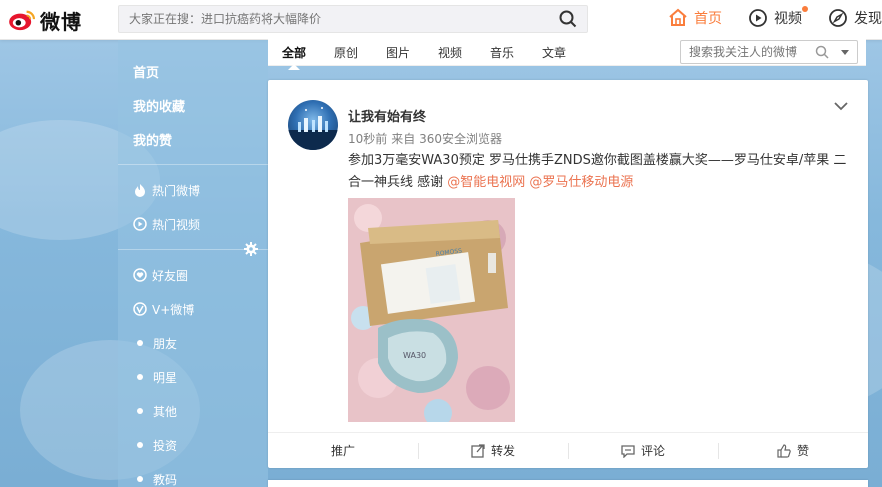 The height and width of the screenshot is (487, 882). I want to click on sidebar-item-others: 其他, so click(193, 411).